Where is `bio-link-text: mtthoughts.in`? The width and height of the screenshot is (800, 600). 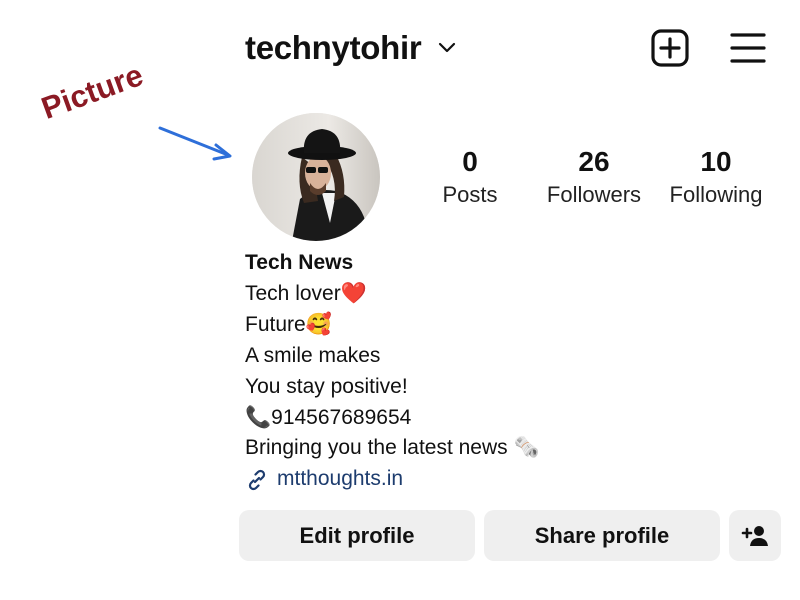
bio-link-text: mtthoughts.in is located at coordinates (340, 479).